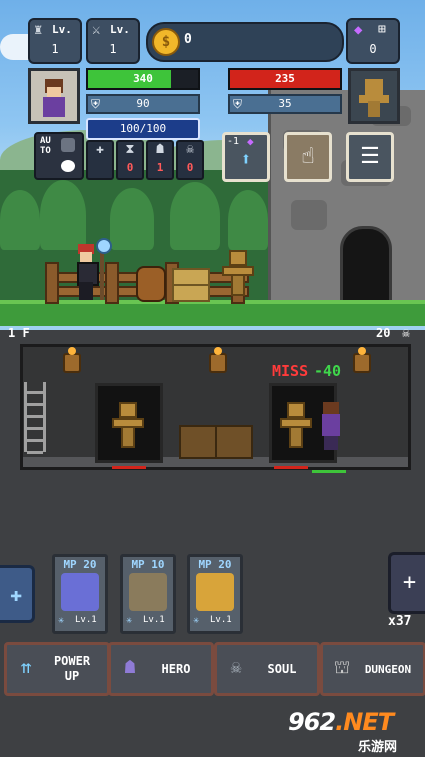  Describe the element at coordinates (92, 269) in the screenshot. I see `hero-character` at that location.